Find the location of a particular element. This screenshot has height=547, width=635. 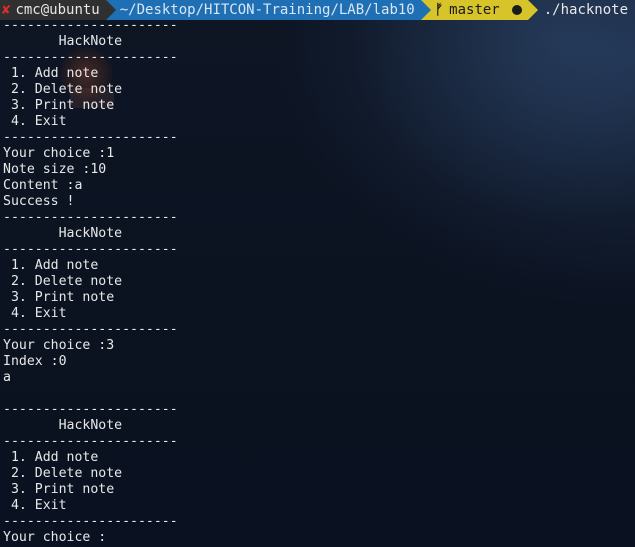

entered-command: ./hacknote is located at coordinates (586, 10).